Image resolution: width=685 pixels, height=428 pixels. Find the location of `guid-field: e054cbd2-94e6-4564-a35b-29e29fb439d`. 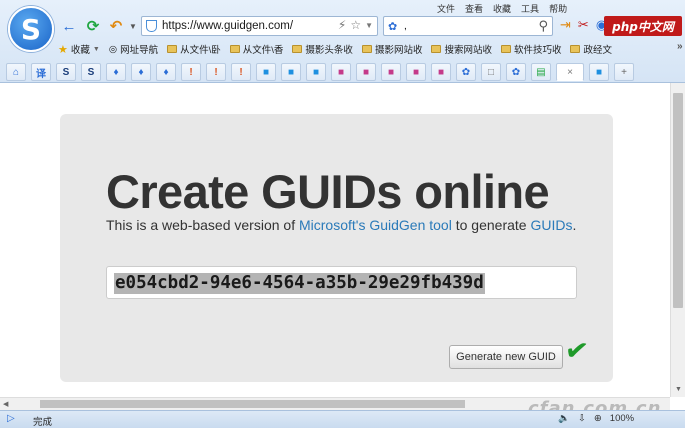

guid-field: e054cbd2-94e6-4564-a35b-29e29fb439d is located at coordinates (341, 282).